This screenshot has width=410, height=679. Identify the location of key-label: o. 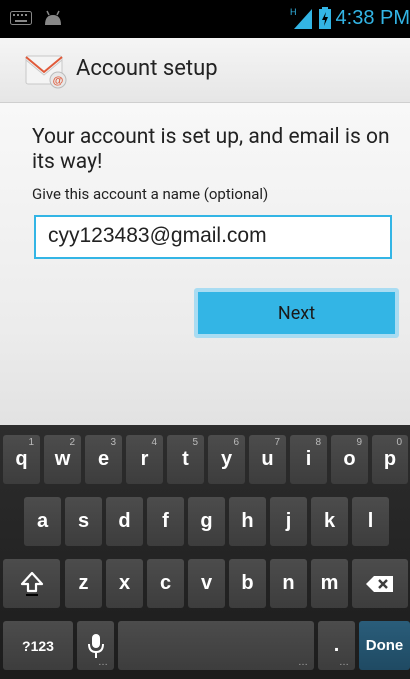
(349, 459).